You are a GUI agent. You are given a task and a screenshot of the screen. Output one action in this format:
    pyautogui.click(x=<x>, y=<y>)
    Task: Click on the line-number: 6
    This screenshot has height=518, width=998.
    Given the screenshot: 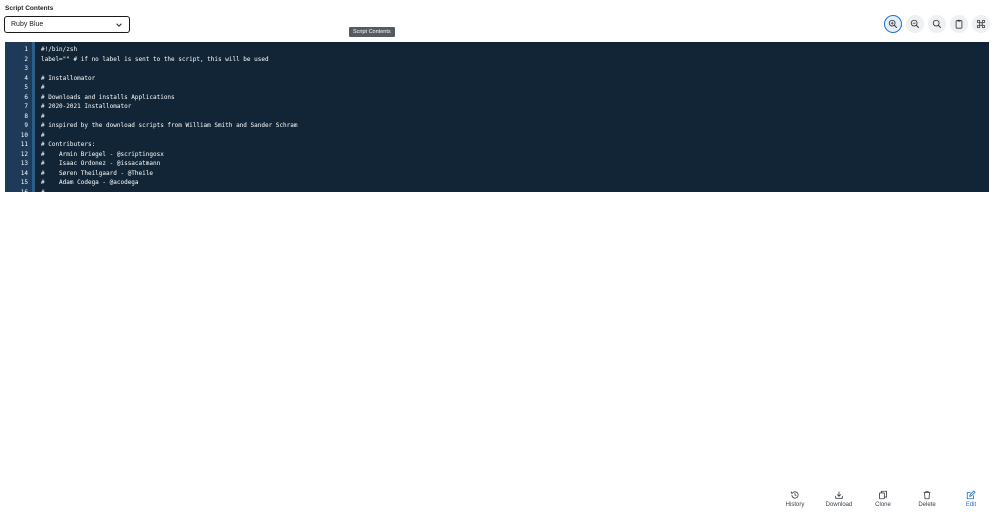 What is the action you would take?
    pyautogui.click(x=26, y=97)
    